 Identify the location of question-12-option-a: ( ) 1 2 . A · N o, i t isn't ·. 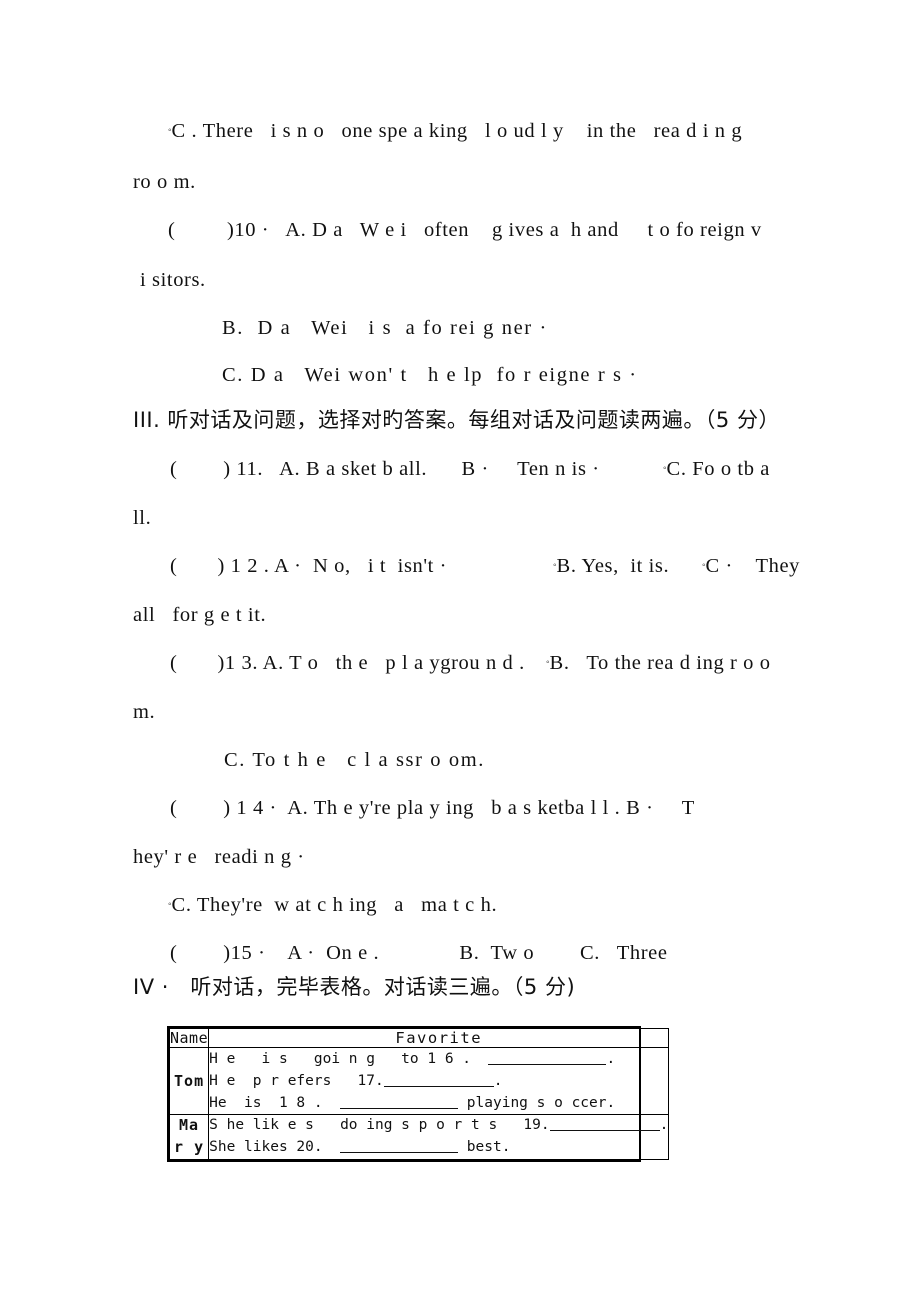
(308, 566).